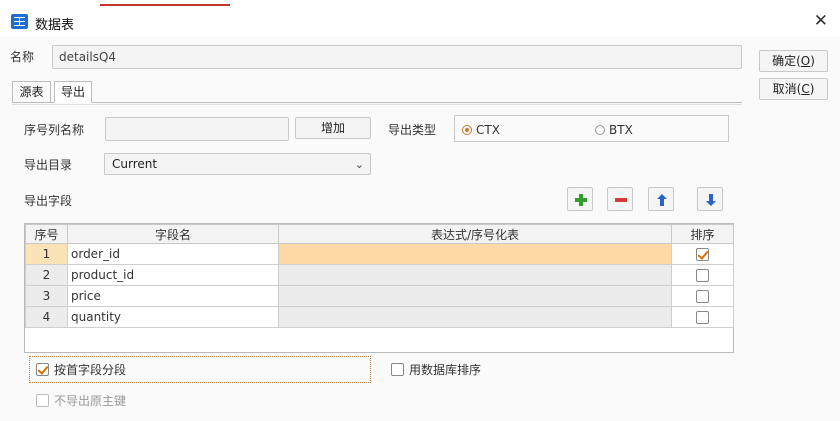  I want to click on table-row: 3 price, so click(379, 296).